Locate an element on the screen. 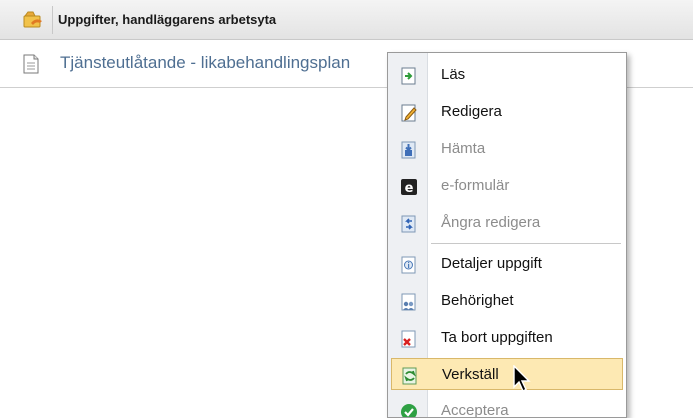  svg-text: e is located at coordinates (409, 188).